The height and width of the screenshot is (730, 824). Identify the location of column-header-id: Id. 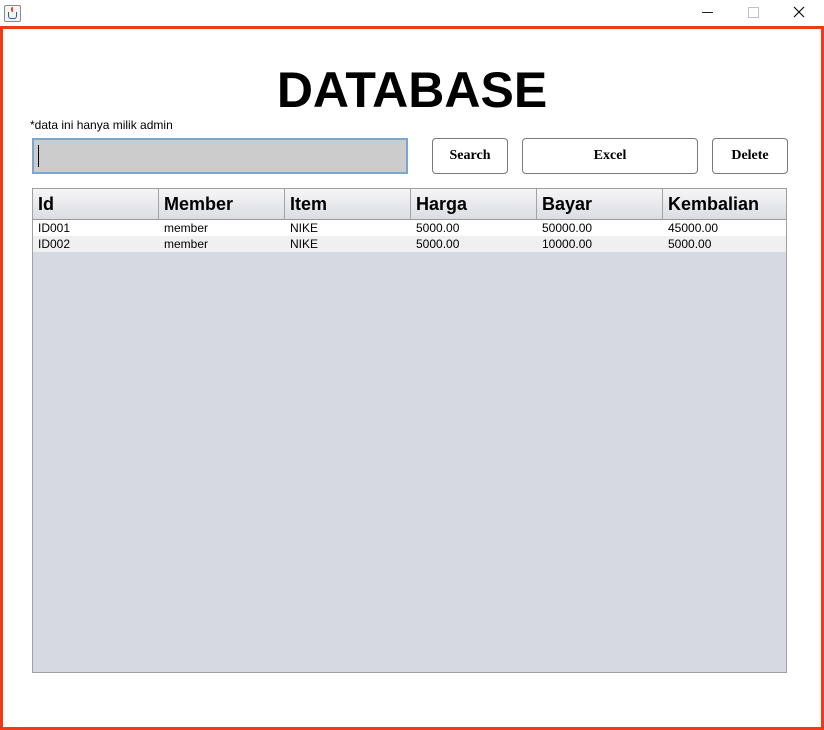
(96, 204).